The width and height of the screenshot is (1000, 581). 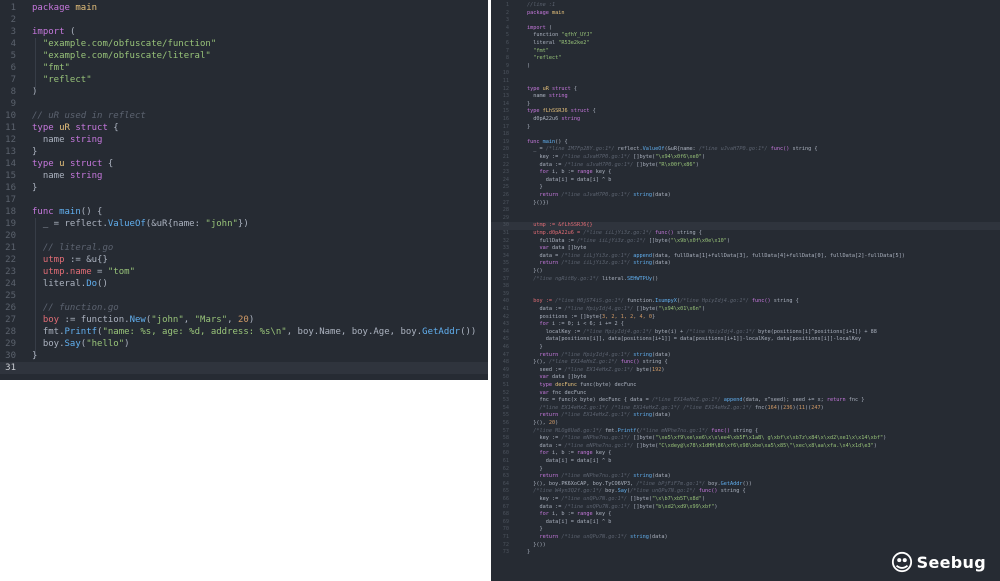 What do you see at coordinates (745, 127) in the screenshot?
I see `code-line: 17}` at bounding box center [745, 127].